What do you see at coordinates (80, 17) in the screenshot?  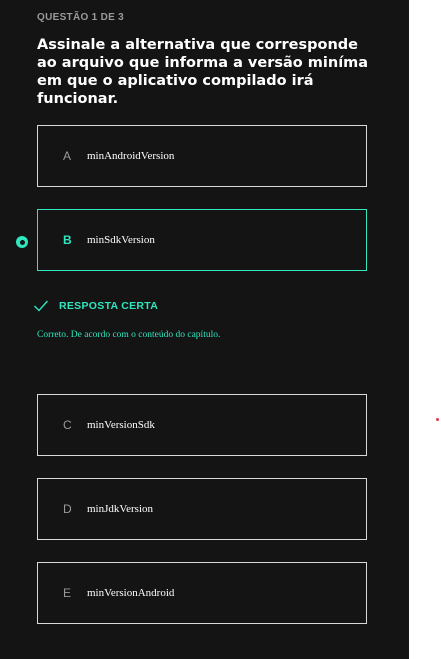 I see `question-counter: QUESTÃO 1 DE 3` at bounding box center [80, 17].